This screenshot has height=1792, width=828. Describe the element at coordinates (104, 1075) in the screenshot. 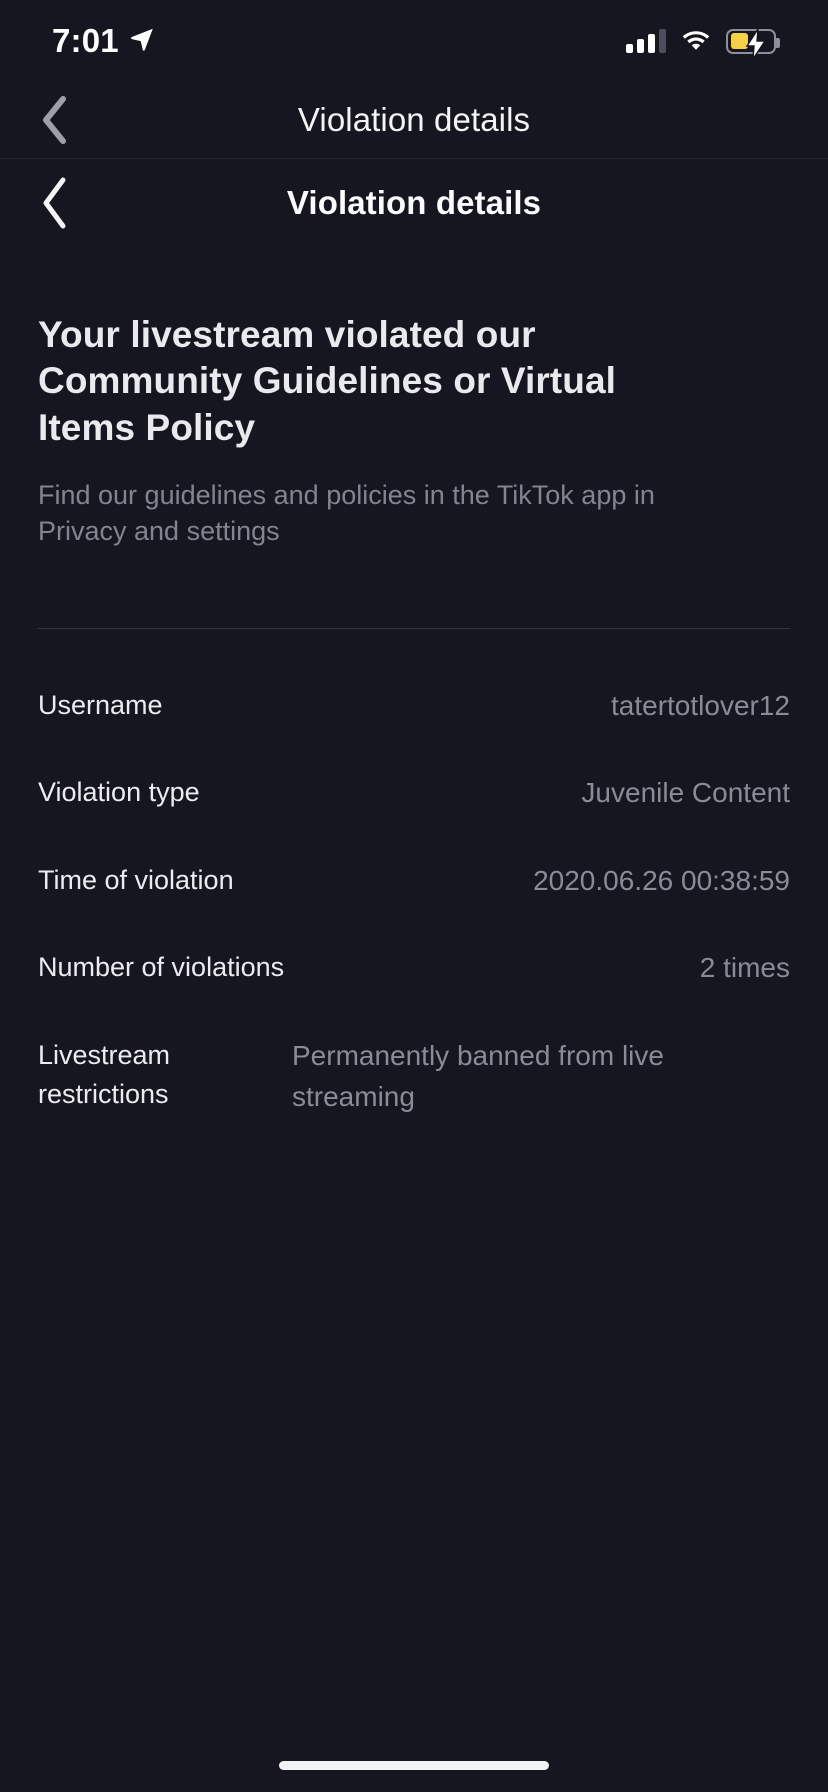

I see `detail-label: Livestream restrictions` at that location.